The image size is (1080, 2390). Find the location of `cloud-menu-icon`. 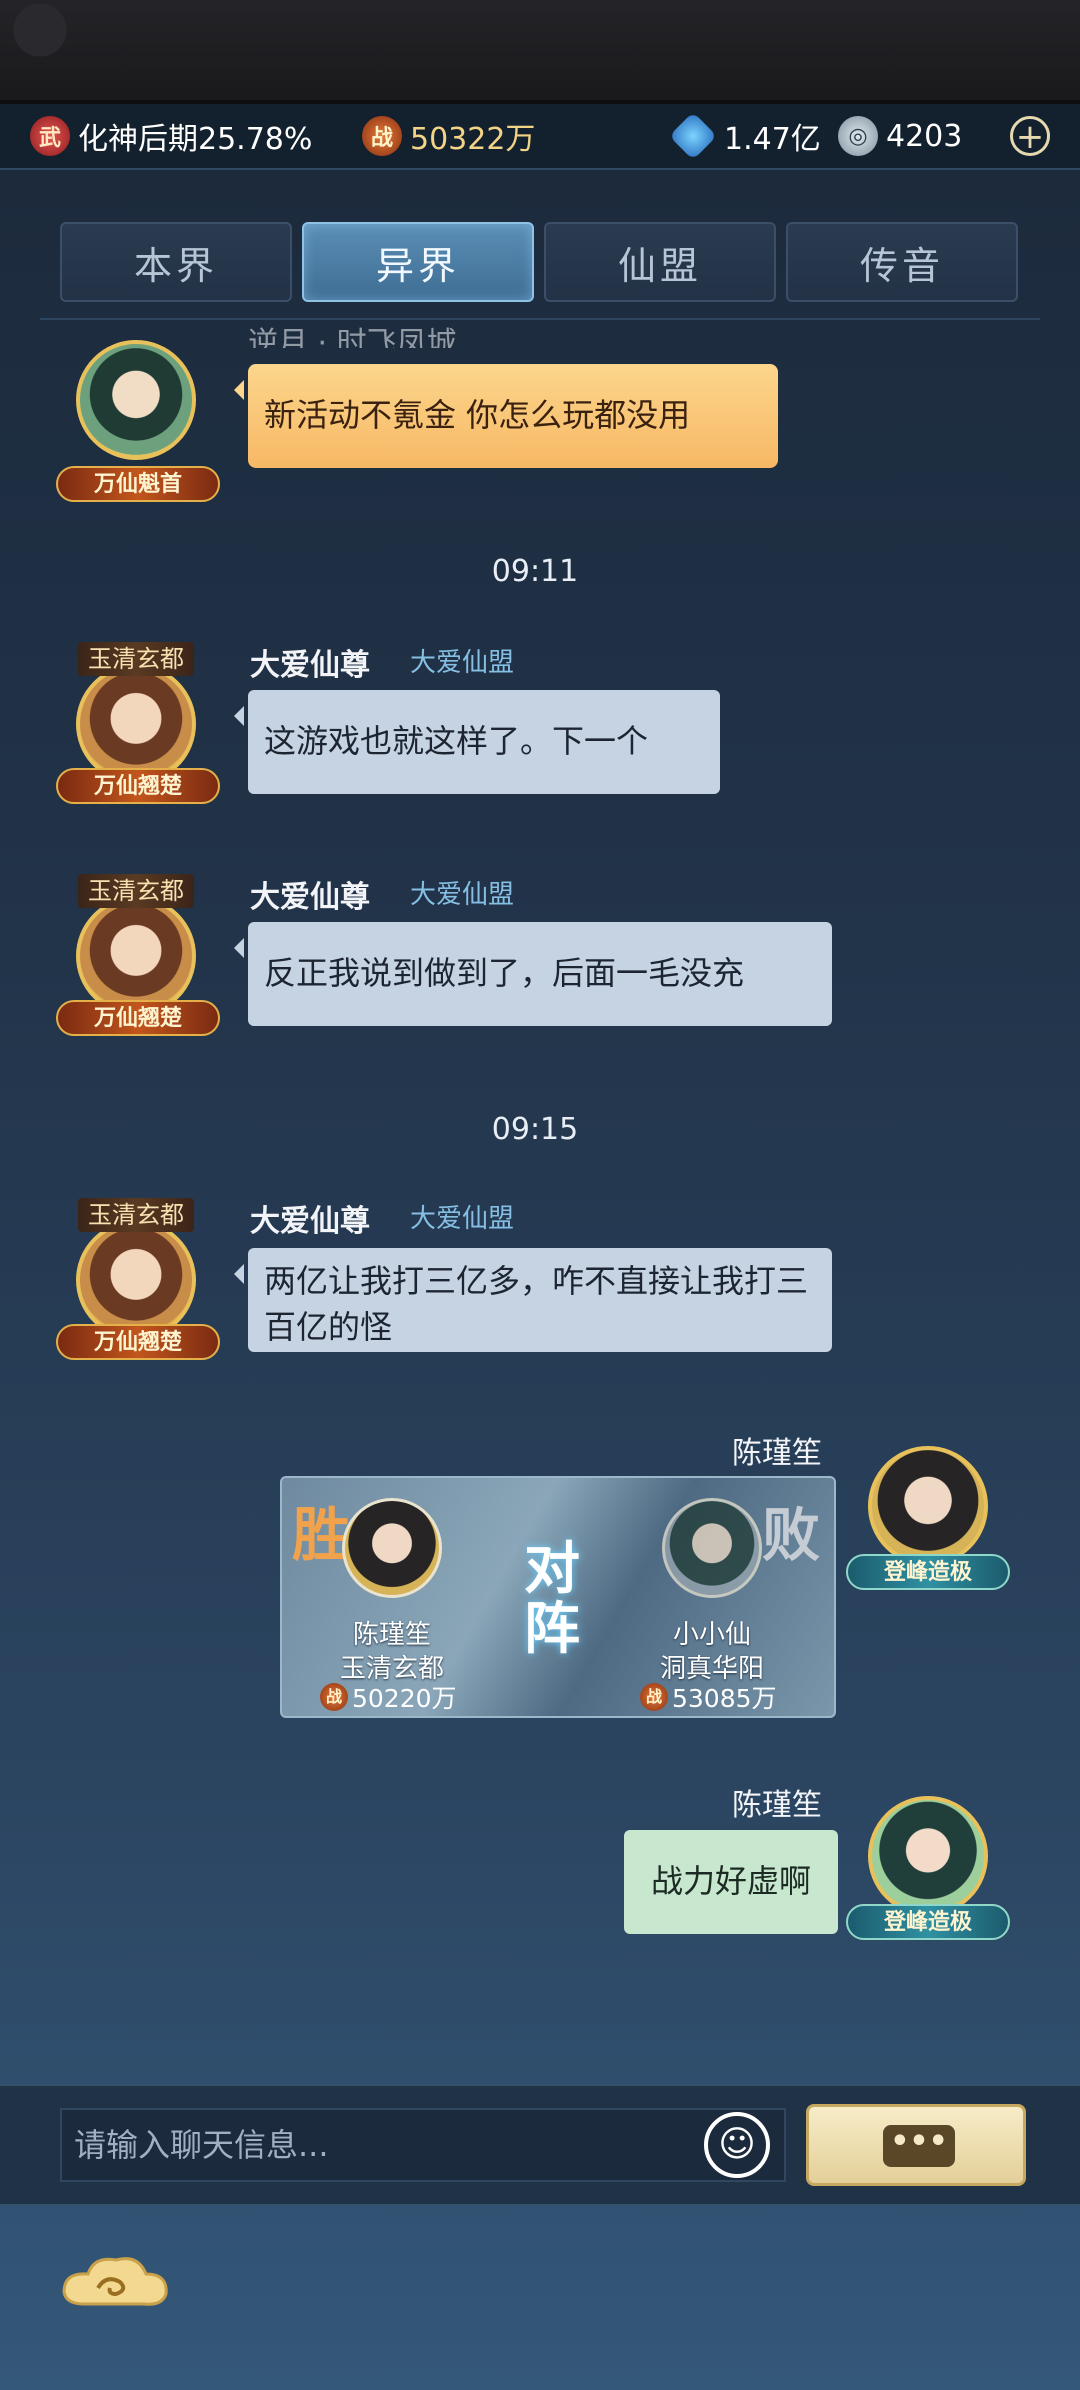

cloud-menu-icon is located at coordinates (114, 2283).